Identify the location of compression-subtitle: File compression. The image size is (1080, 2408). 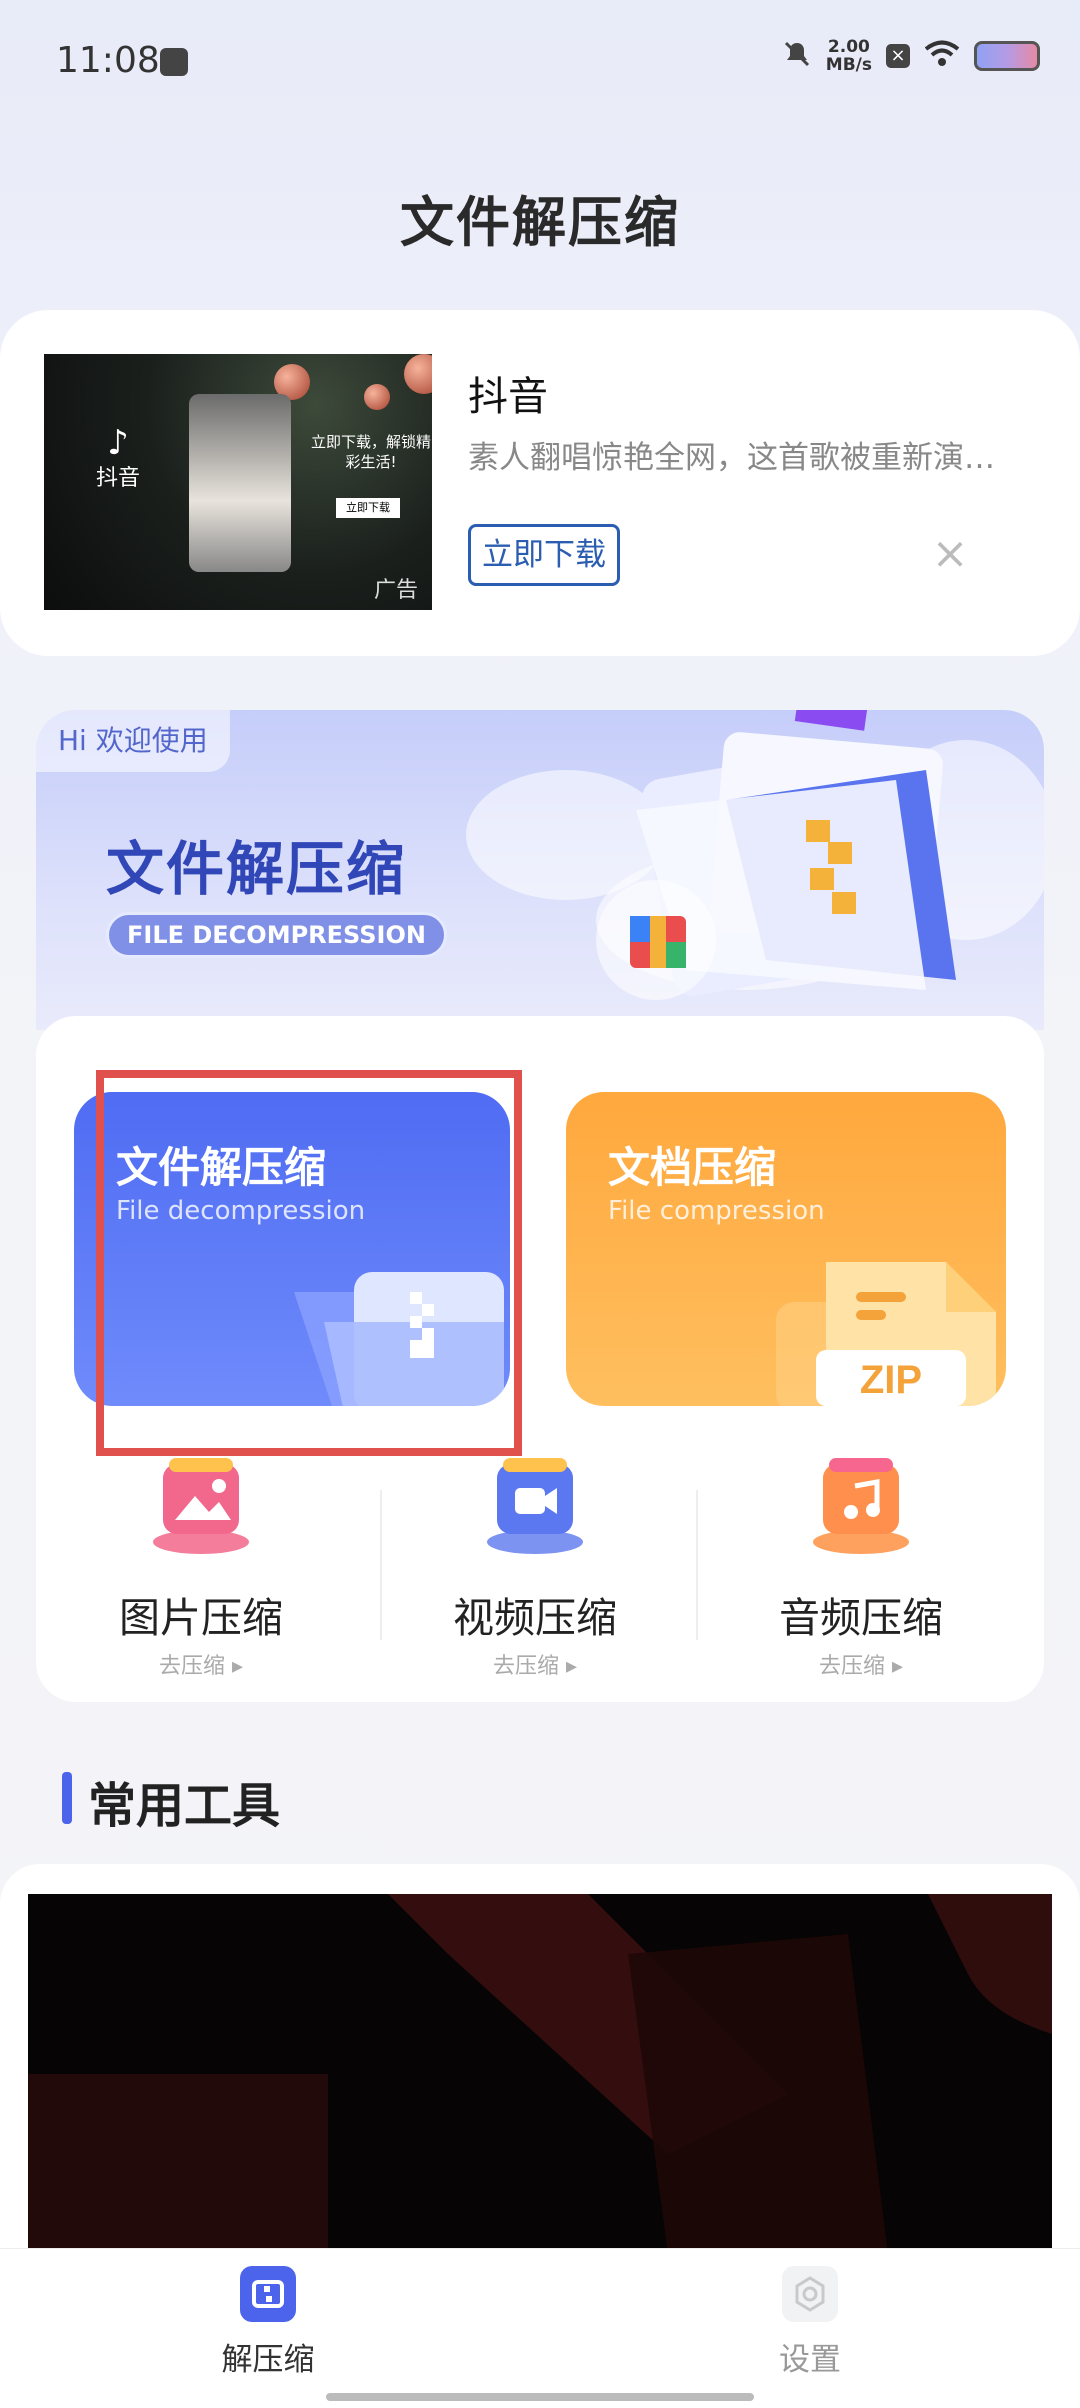
(716, 1211).